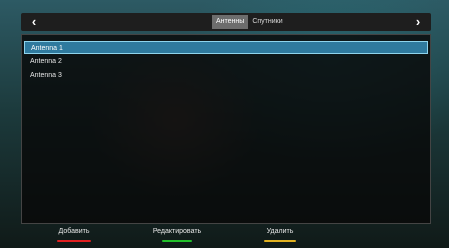  I want to click on add-button: Добавить, so click(74, 234).